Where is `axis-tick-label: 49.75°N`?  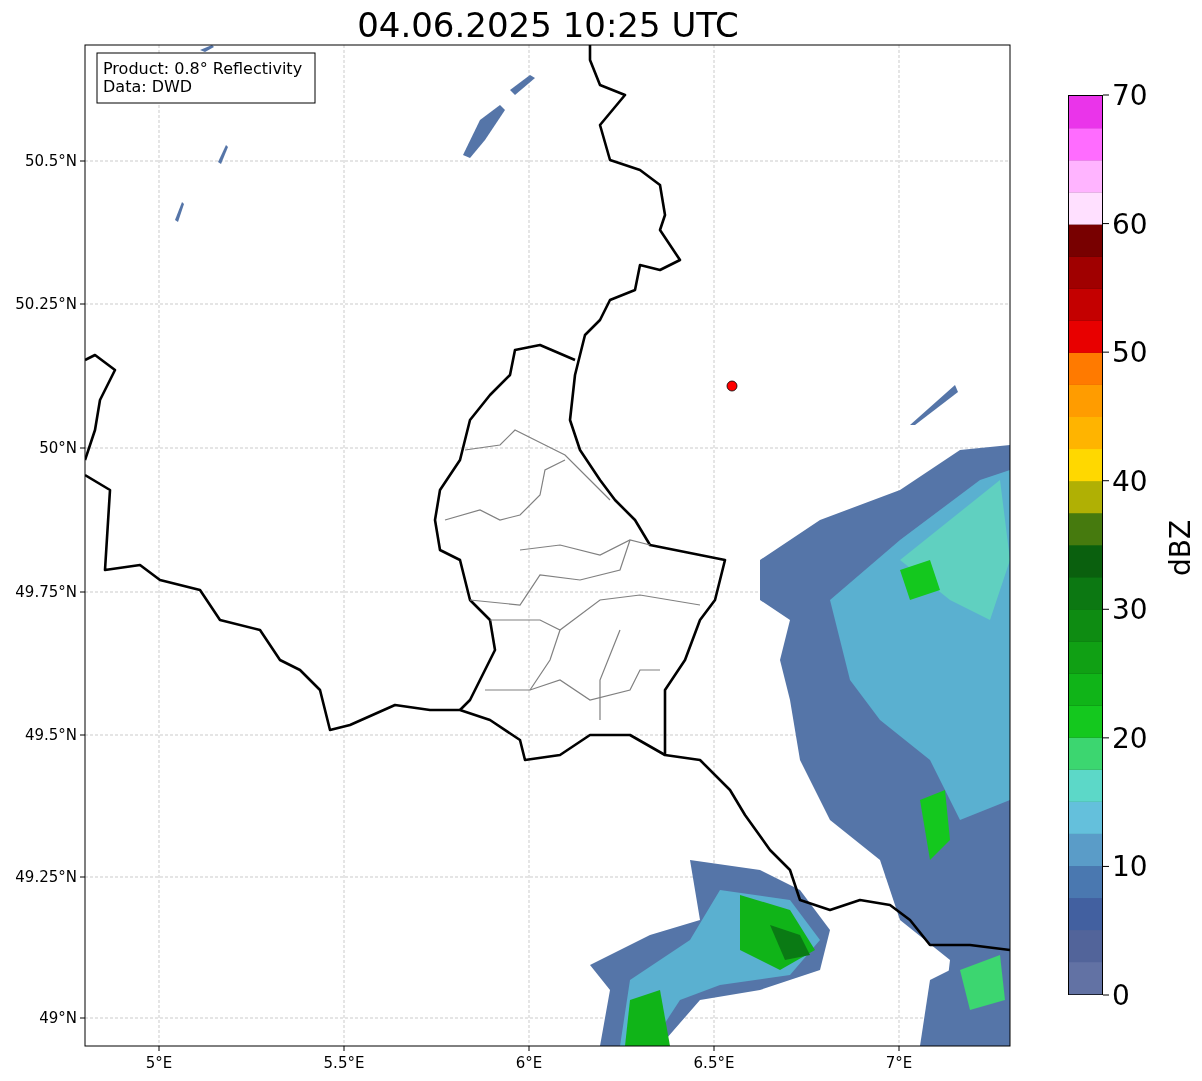 axis-tick-label: 49.75°N is located at coordinates (46, 592).